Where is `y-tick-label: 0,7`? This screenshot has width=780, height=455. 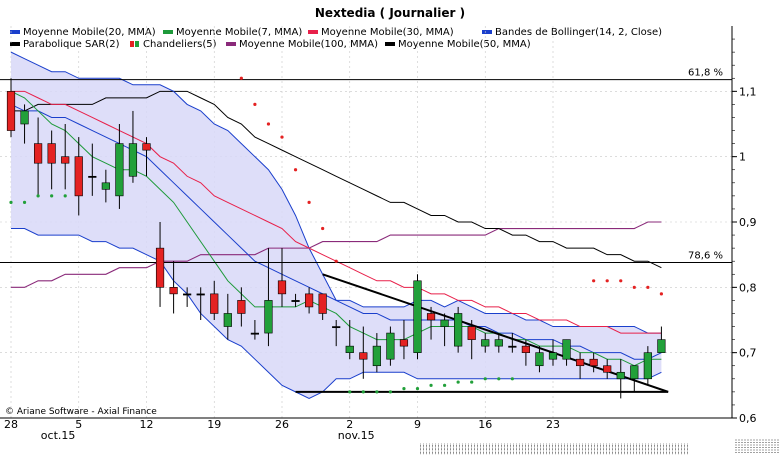 y-tick-label: 0,7 is located at coordinates (748, 353).